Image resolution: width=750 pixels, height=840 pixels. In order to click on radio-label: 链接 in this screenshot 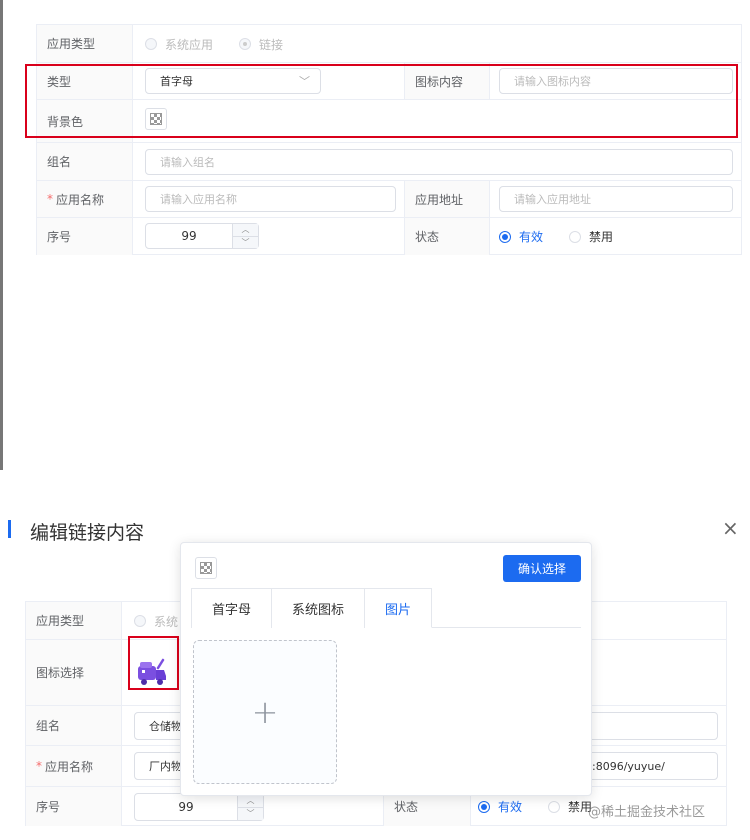, I will do `click(271, 44)`.